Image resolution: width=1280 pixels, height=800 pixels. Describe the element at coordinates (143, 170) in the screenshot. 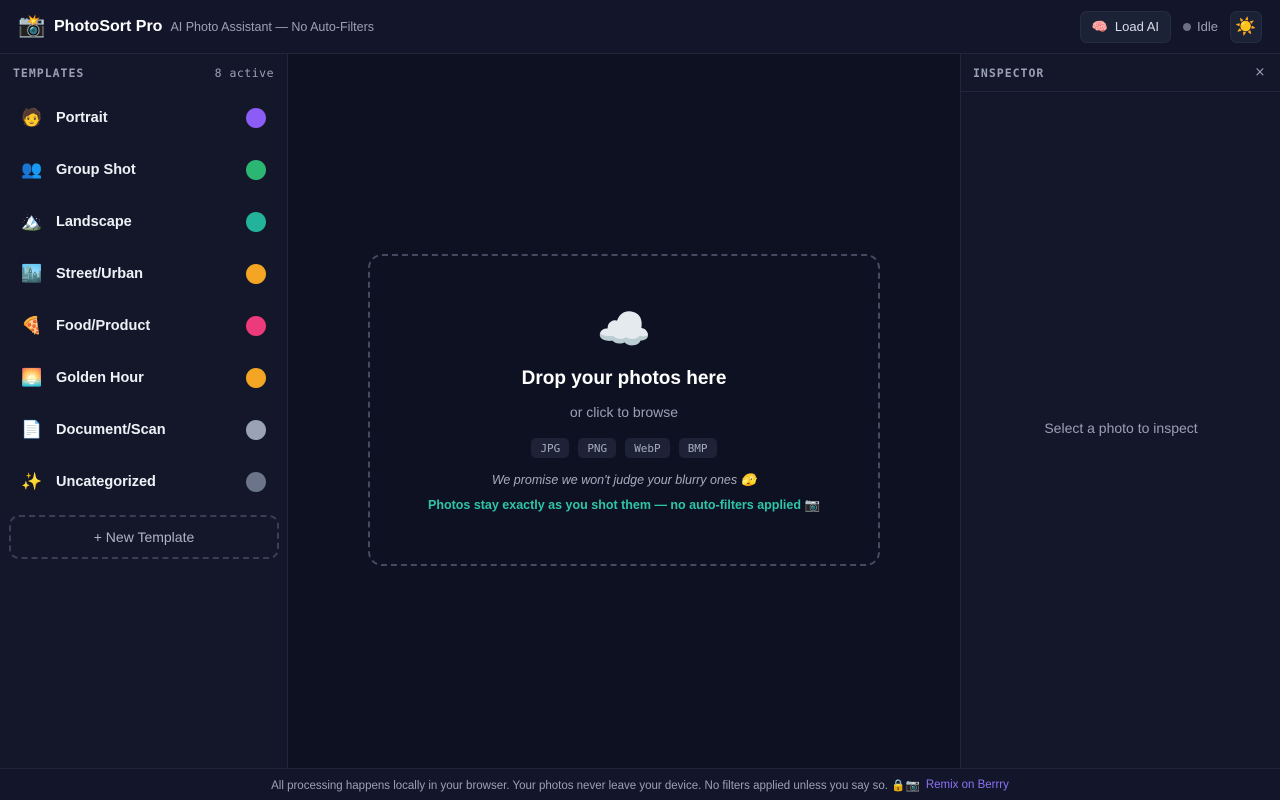

I see `template-item-group-shot: 👥 Group Shot` at that location.